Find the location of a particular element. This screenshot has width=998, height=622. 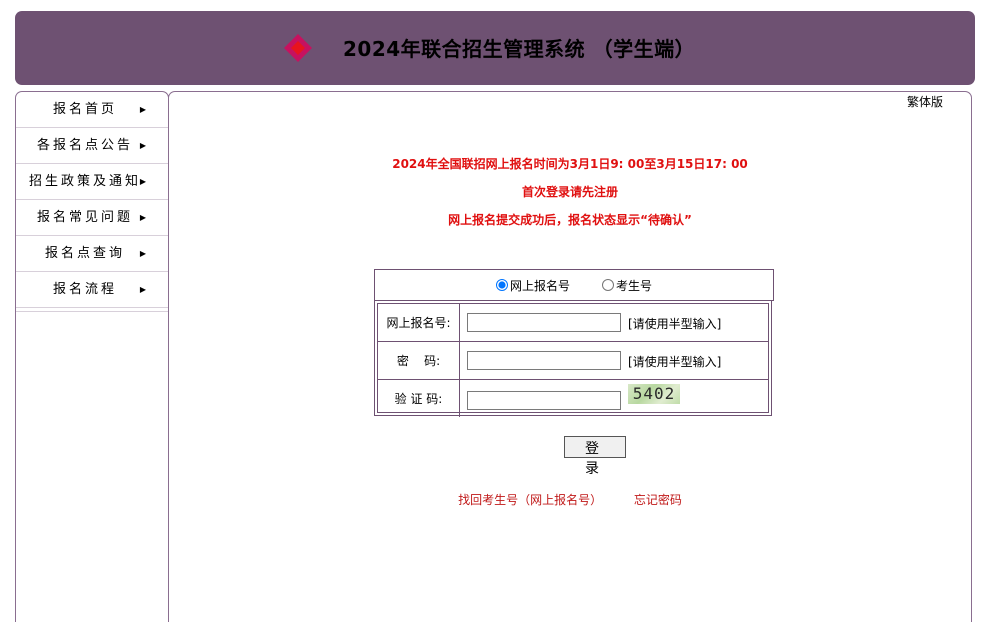

notice-registration-time: 2024年全国联招网上报名时间为3月1日9: 00至3月15日17: 00 is located at coordinates (570, 164).